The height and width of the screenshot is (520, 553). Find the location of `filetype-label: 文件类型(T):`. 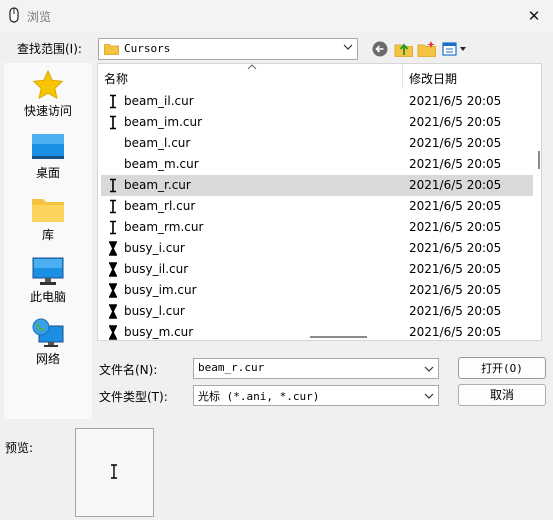

filetype-label: 文件类型(T): is located at coordinates (133, 397).